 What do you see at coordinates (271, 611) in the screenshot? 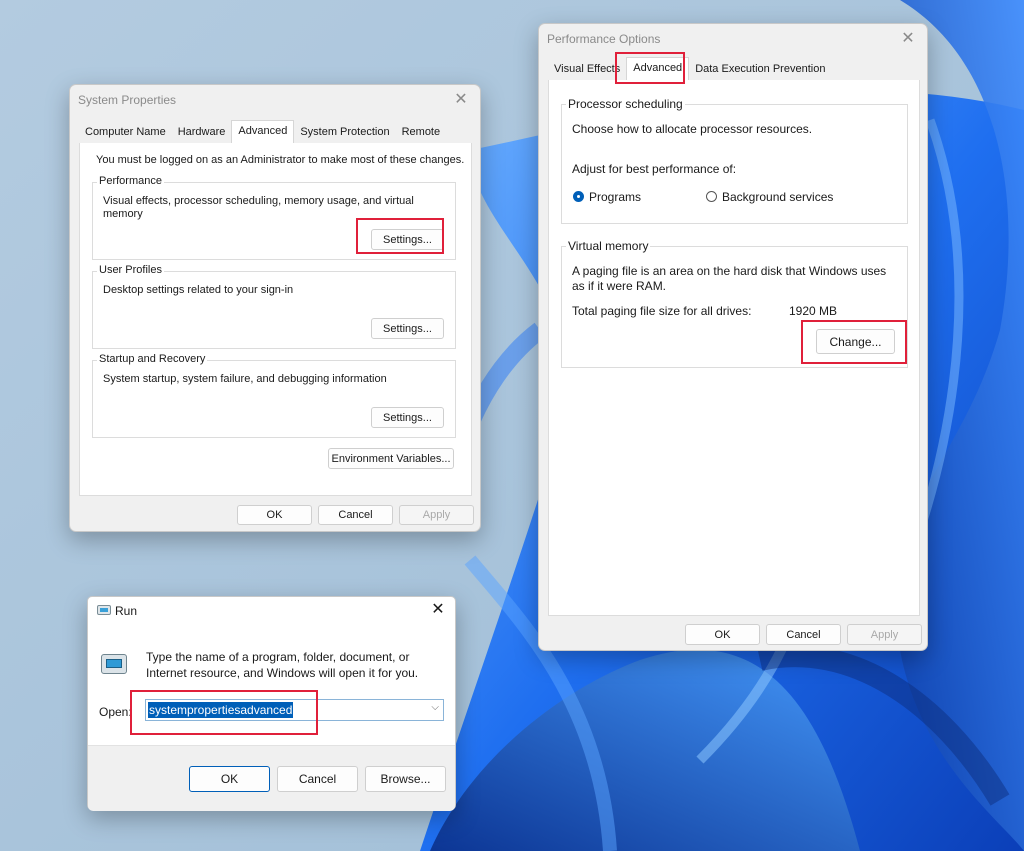
I see `run-dialog-titlebar: Run ✕` at bounding box center [271, 611].